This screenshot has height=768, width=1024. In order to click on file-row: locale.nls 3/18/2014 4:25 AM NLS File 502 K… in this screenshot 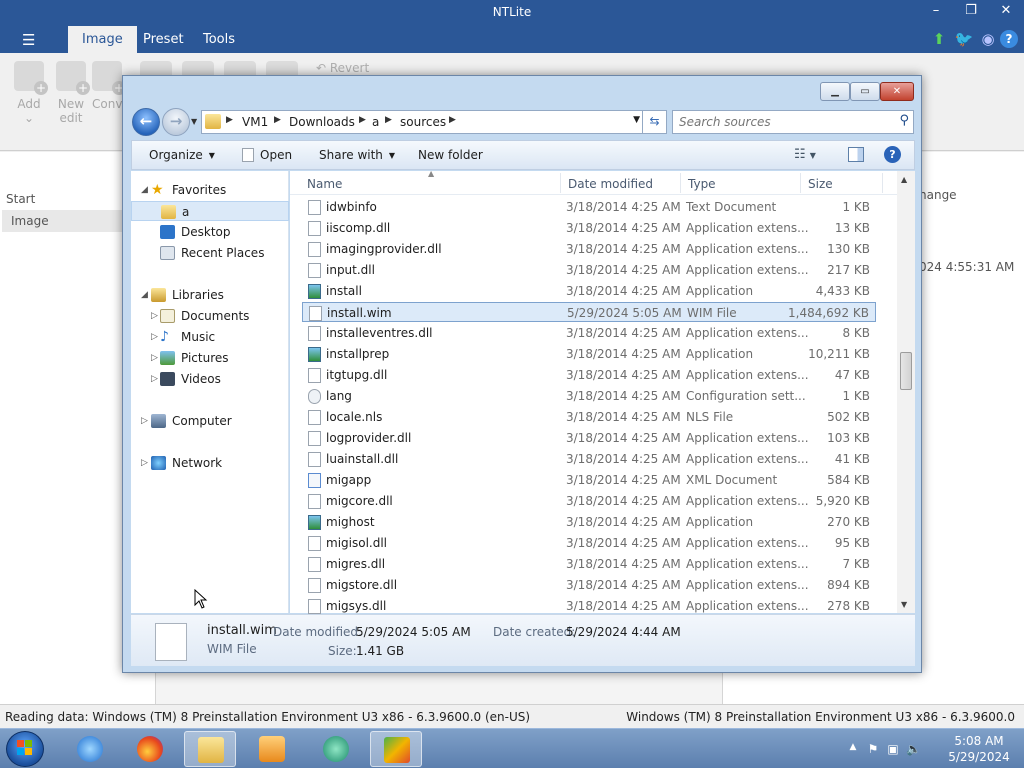, I will do `click(589, 417)`.